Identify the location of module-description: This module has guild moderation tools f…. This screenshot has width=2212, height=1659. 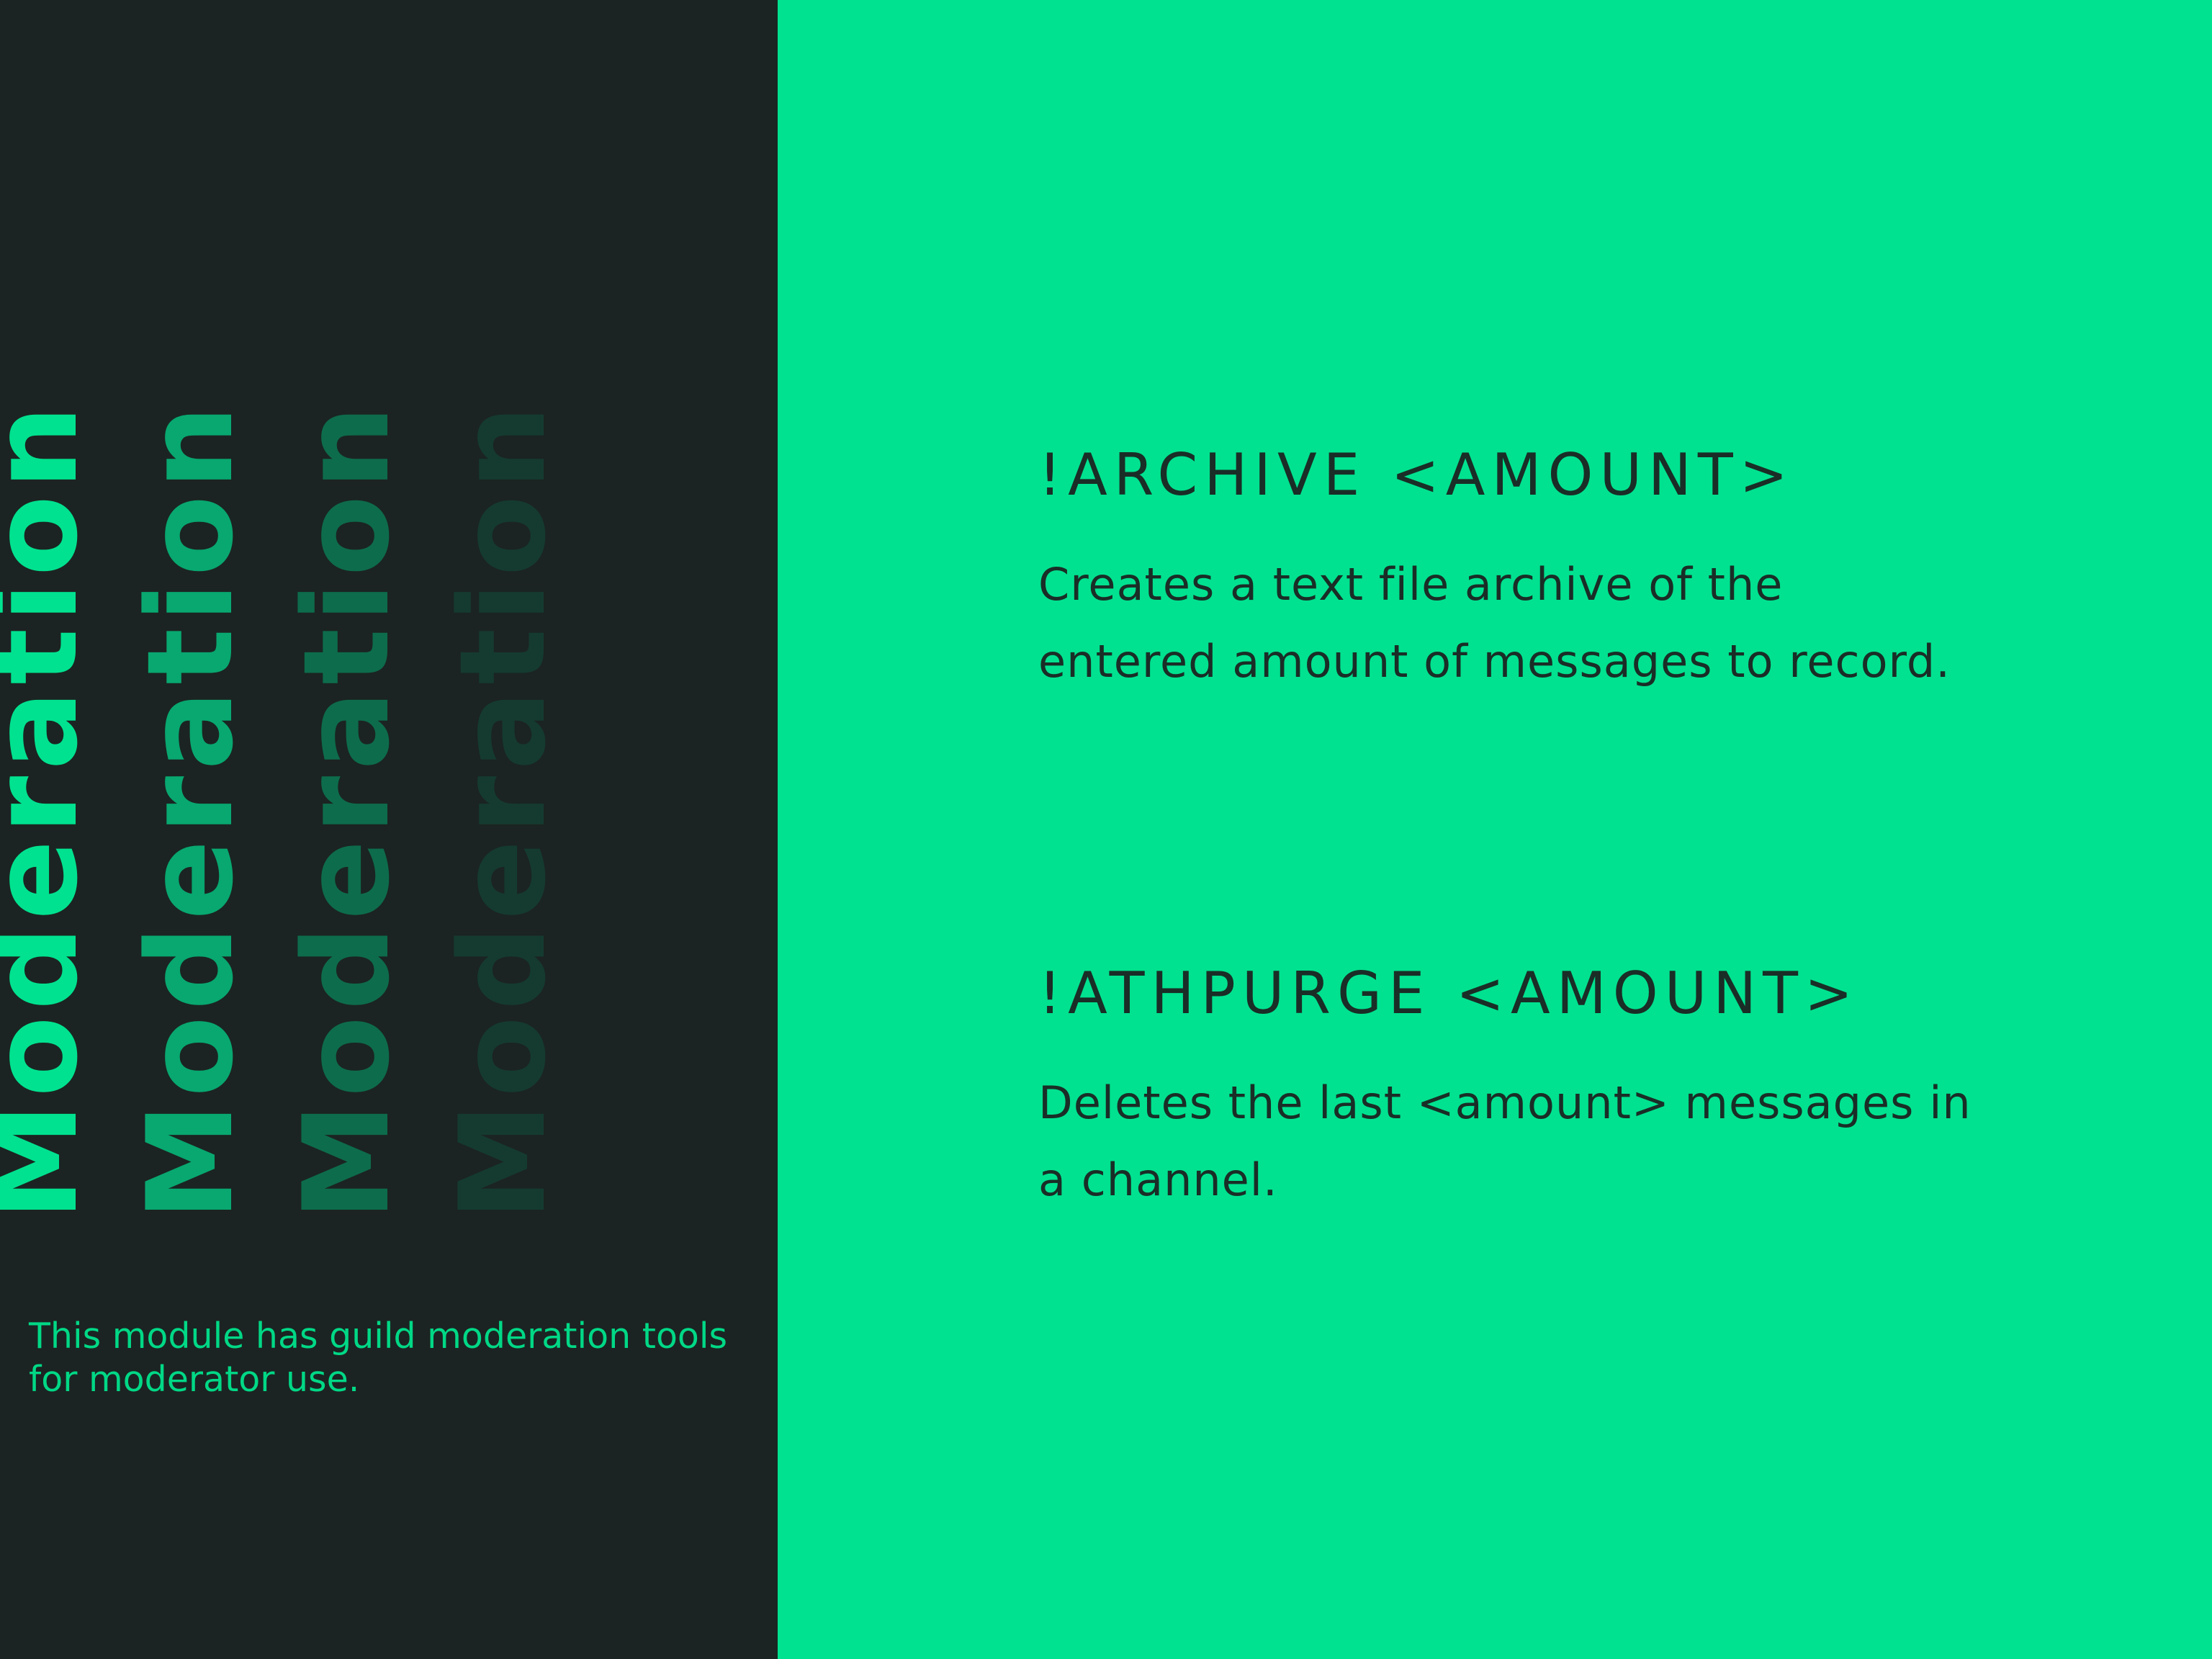
(379, 1358).